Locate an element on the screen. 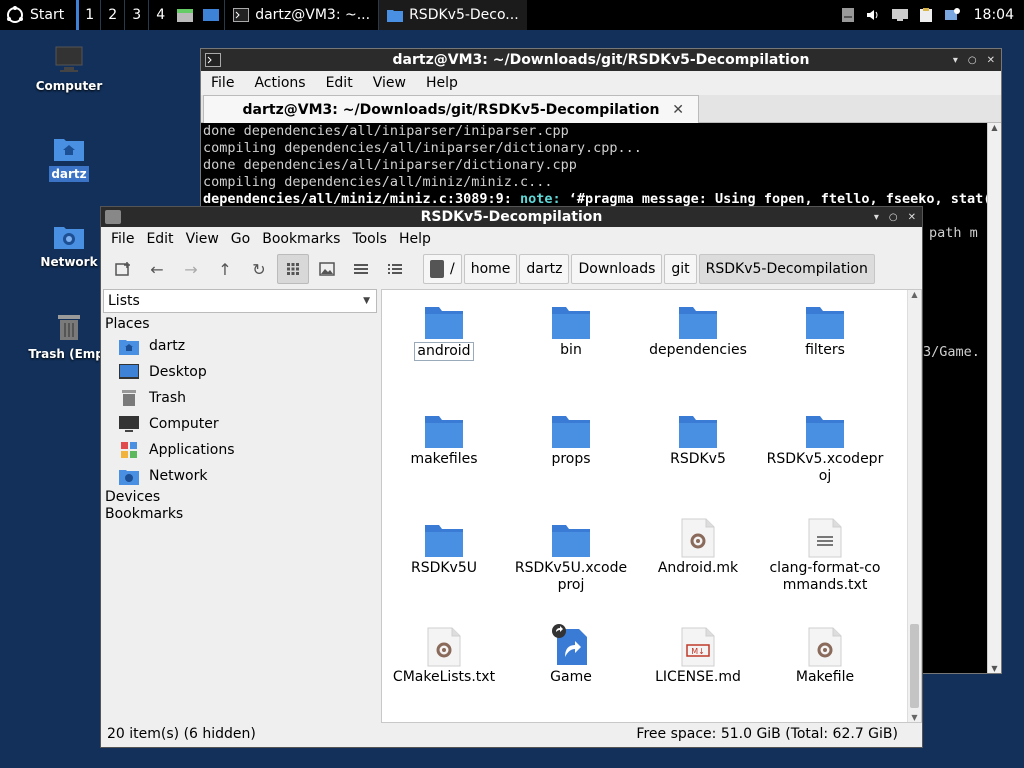  sidebar-item-network: Network is located at coordinates (241, 476).